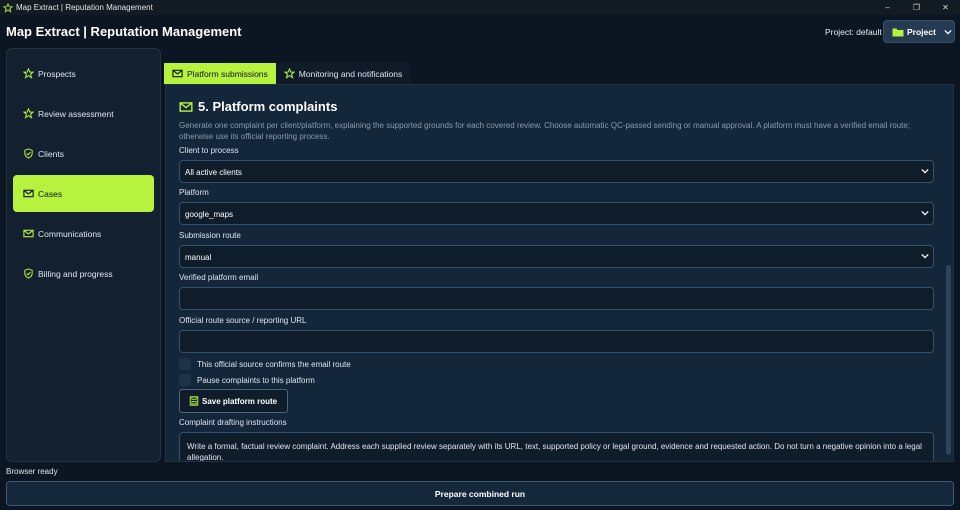 Image resolution: width=960 pixels, height=510 pixels. I want to click on route-select: manual, so click(556, 256).